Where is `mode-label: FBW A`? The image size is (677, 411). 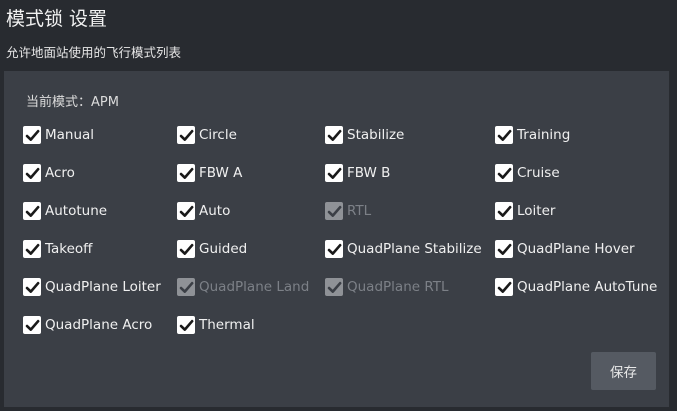
mode-label: FBW A is located at coordinates (221, 173).